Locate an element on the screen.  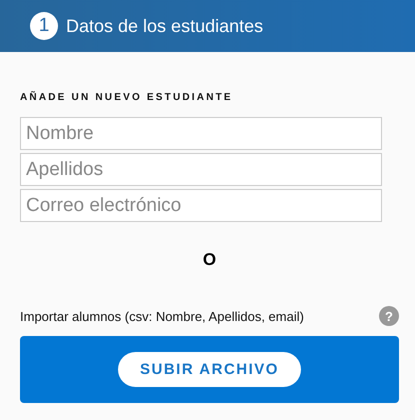
input-field: Correo electrónico is located at coordinates (201, 205).